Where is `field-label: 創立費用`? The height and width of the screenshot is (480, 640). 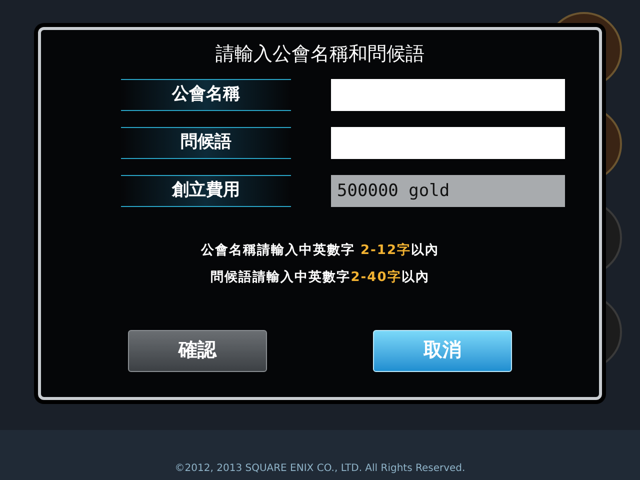
field-label: 創立費用 is located at coordinates (206, 190).